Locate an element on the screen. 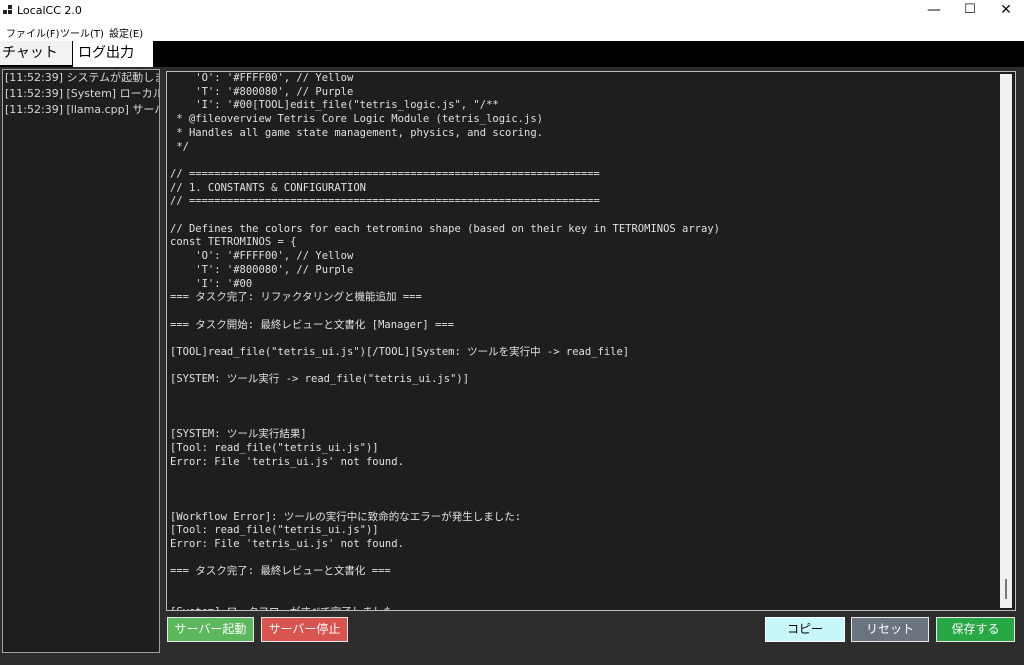 The image size is (1024, 665). list-item: [11:52:39] [llama.cpp] サーバー is located at coordinates (82, 109).